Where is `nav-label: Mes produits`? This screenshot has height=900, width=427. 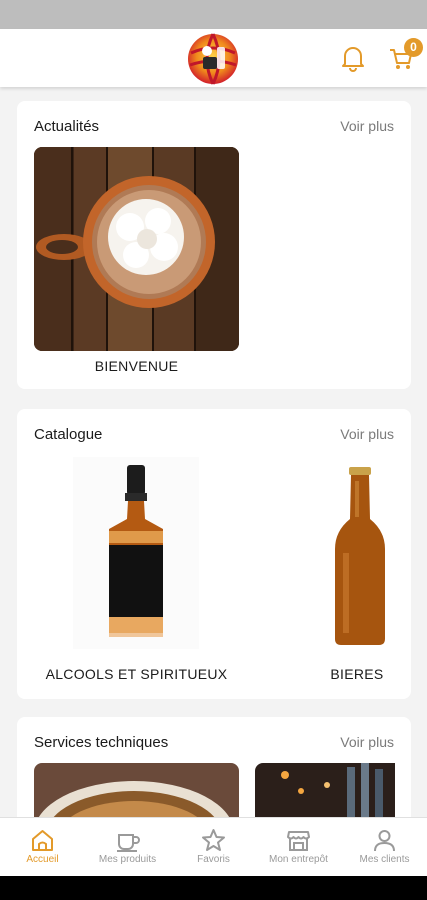 nav-label: Mes produits is located at coordinates (127, 859).